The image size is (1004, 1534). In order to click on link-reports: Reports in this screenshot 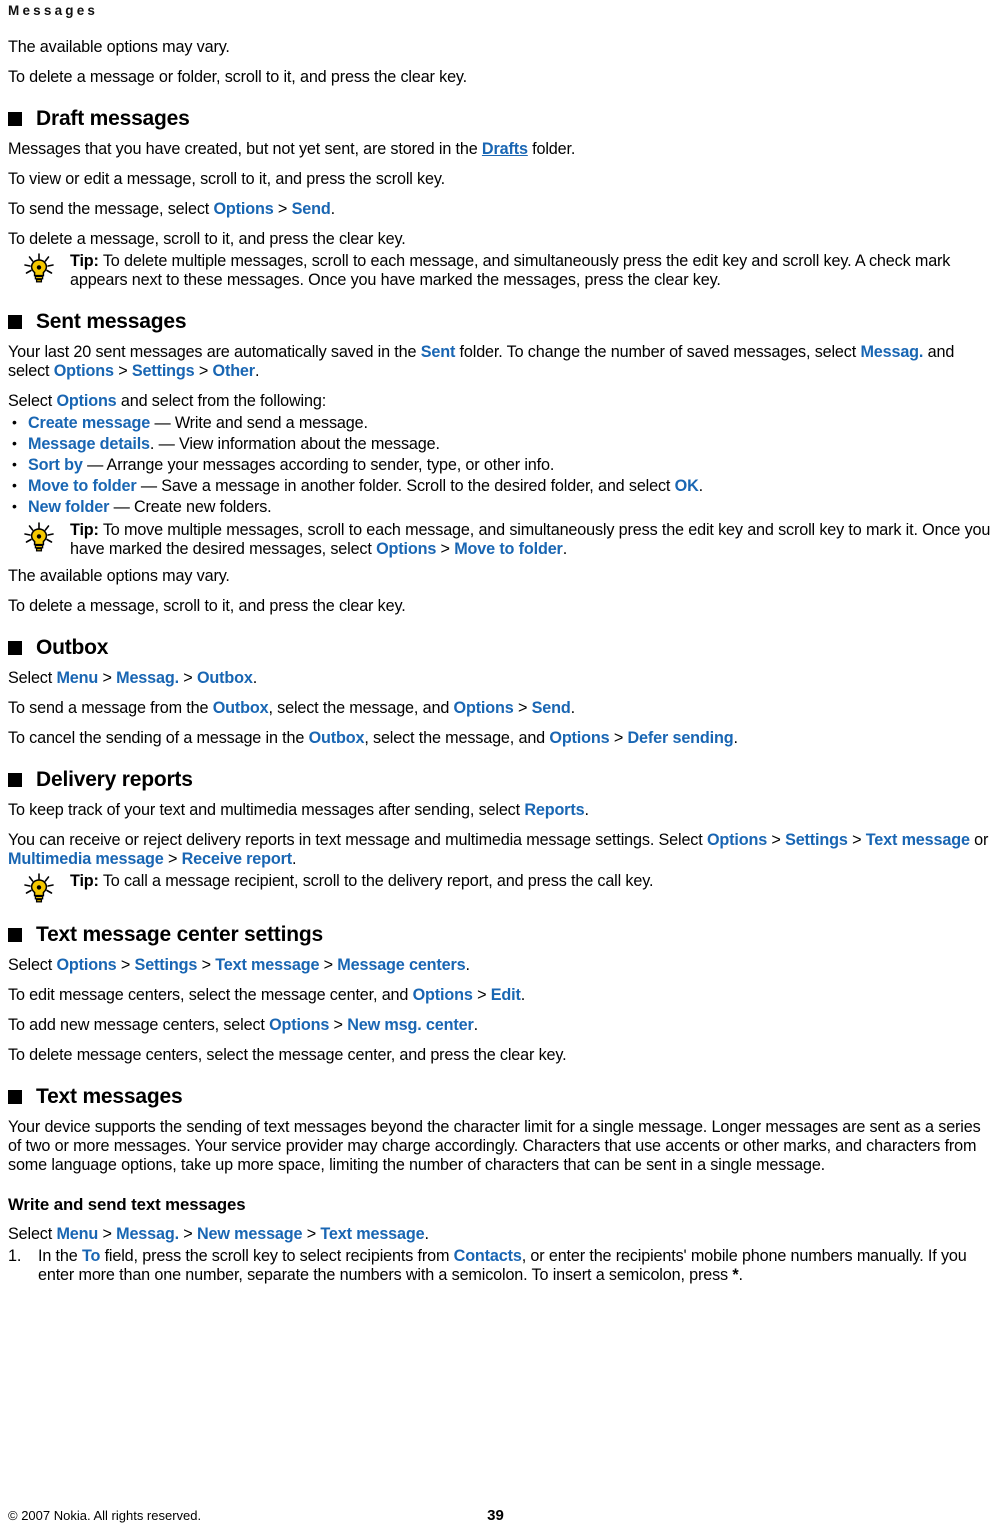, I will do `click(554, 810)`.